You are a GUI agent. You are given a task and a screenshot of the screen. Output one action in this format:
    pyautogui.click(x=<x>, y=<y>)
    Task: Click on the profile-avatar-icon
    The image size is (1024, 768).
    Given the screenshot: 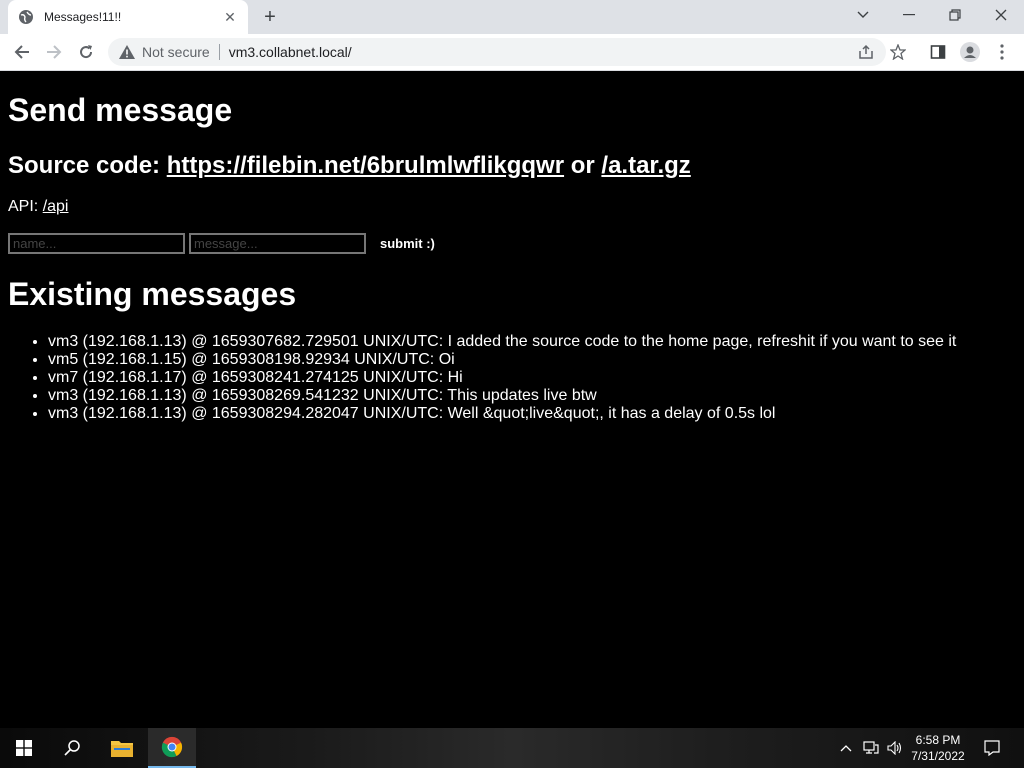 What is the action you would take?
    pyautogui.click(x=970, y=52)
    